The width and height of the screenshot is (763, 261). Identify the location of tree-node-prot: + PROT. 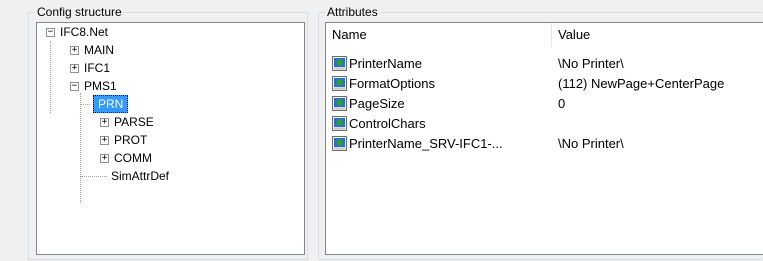
(124, 140).